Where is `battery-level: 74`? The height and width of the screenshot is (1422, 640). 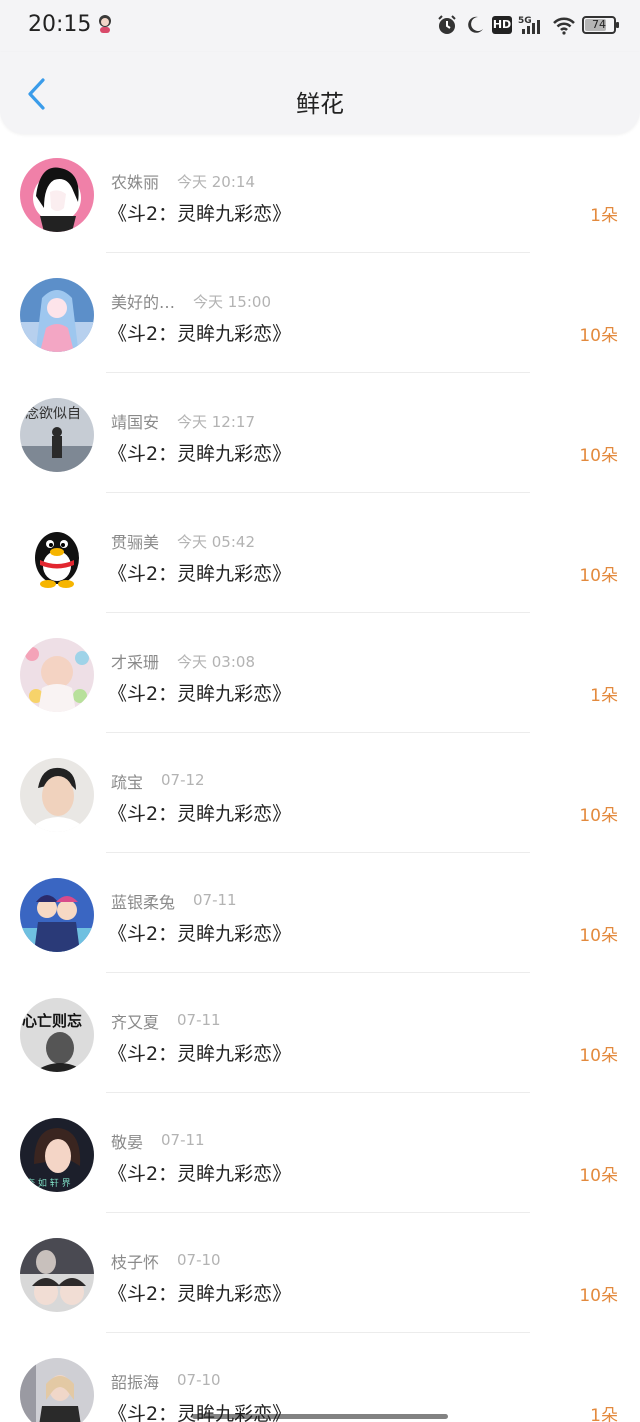
battery-level: 74 is located at coordinates (599, 24).